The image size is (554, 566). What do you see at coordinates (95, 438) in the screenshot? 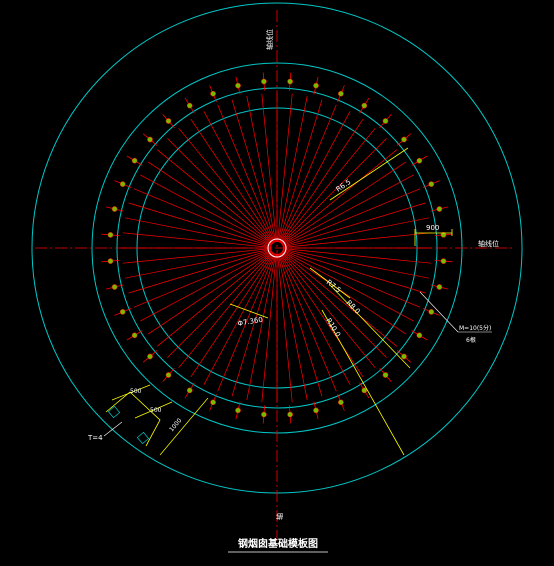
I see `label-tag-t: T=4` at bounding box center [95, 438].